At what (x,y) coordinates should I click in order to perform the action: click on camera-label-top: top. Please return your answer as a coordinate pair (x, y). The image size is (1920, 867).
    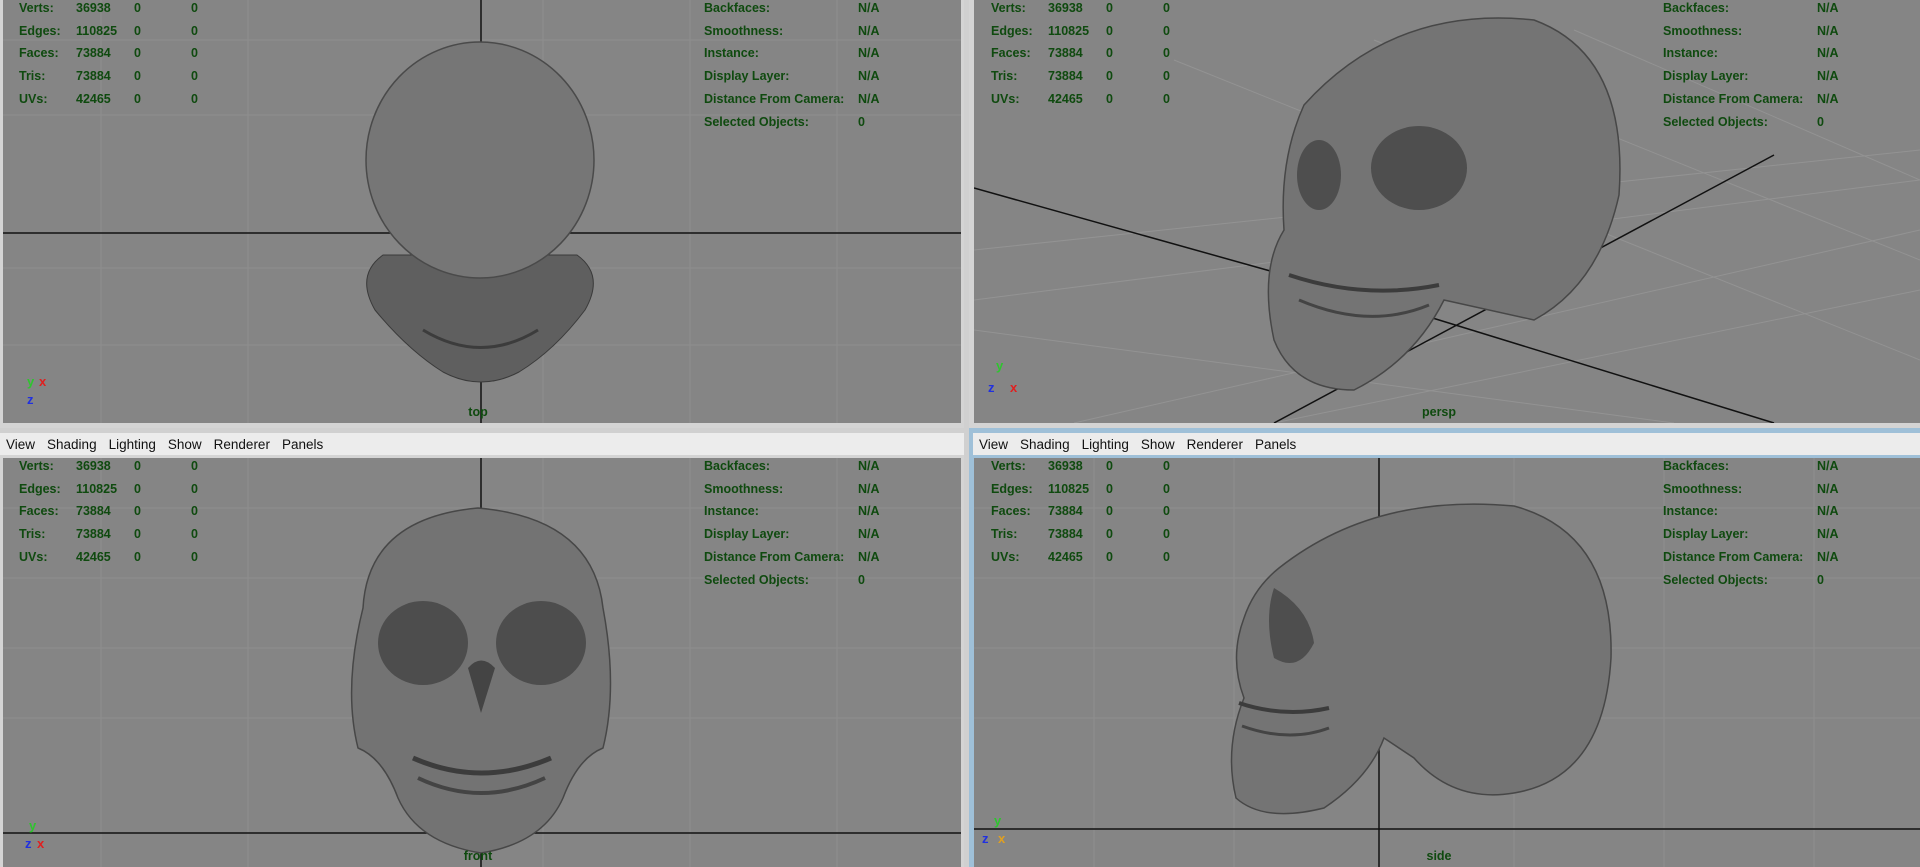
    Looking at the image, I should click on (478, 412).